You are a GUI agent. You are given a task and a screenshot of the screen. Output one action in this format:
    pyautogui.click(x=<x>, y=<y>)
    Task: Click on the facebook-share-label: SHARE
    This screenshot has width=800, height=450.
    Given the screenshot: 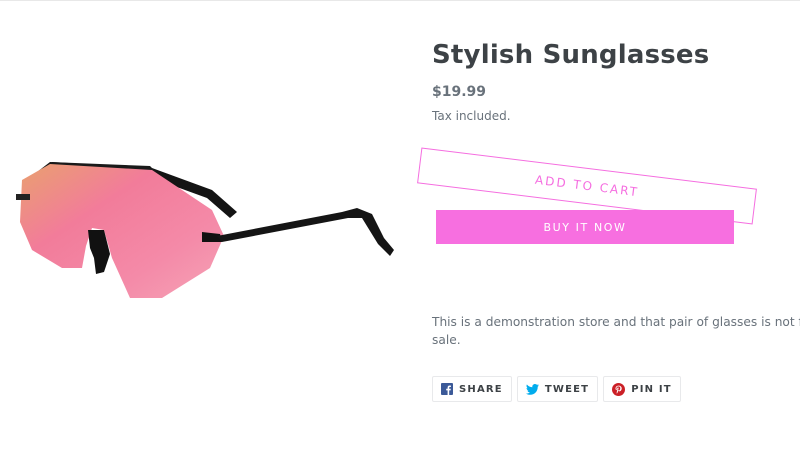 What is the action you would take?
    pyautogui.click(x=481, y=389)
    